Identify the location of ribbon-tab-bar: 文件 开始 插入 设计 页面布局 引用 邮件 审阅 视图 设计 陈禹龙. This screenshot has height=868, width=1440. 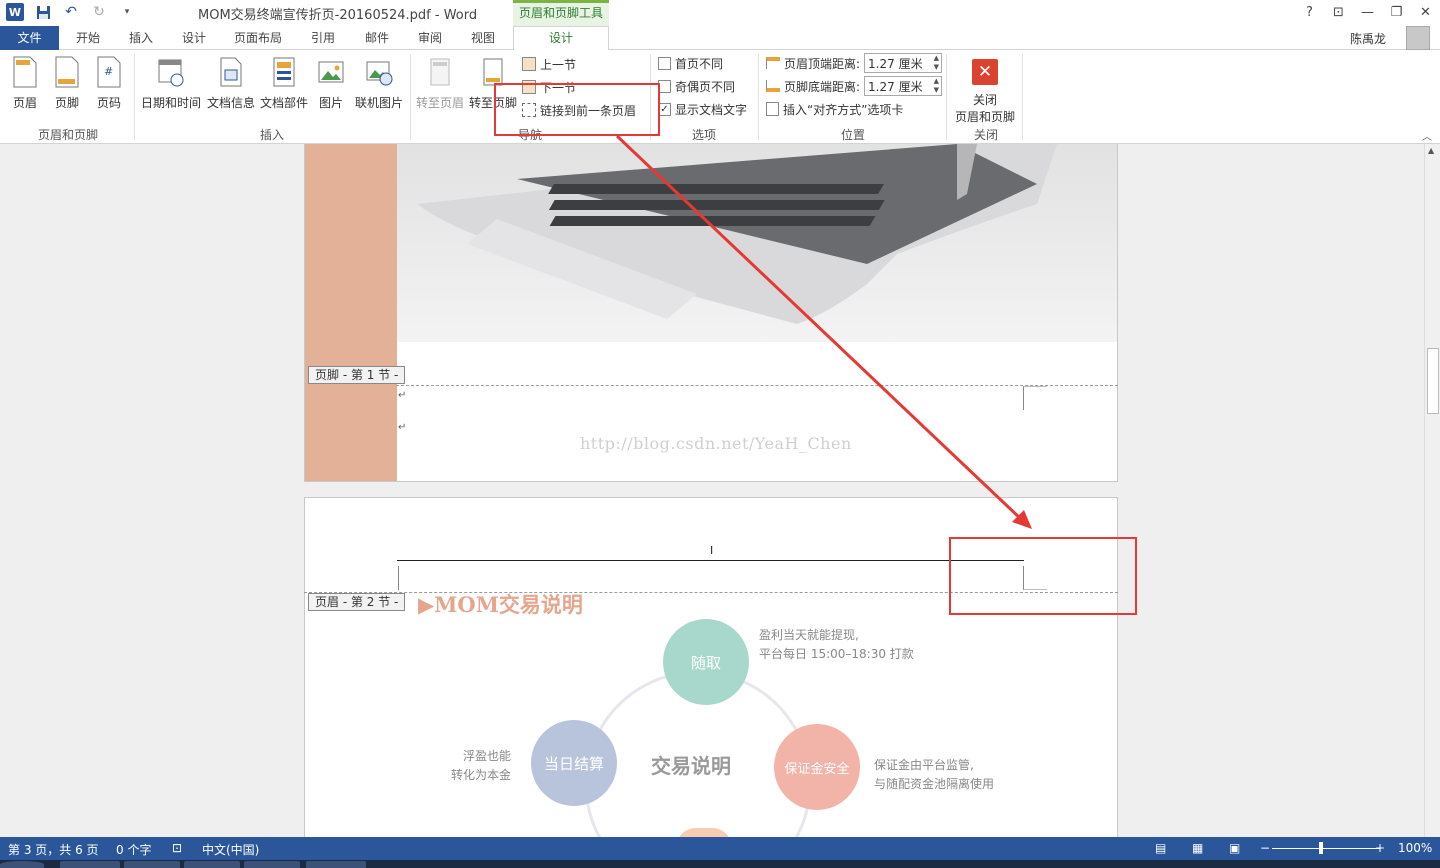
(720, 38).